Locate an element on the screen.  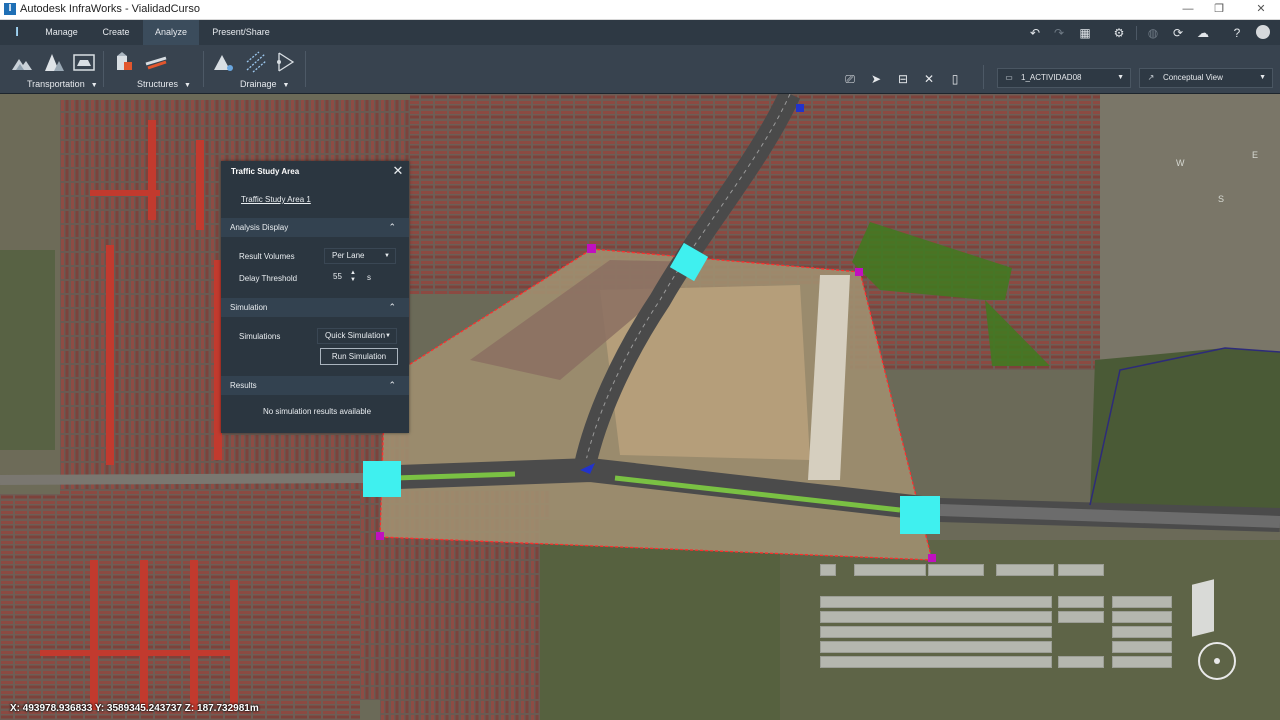
proposal-value: 1_ACTIVIDAD08 is located at coordinates (1051, 77).